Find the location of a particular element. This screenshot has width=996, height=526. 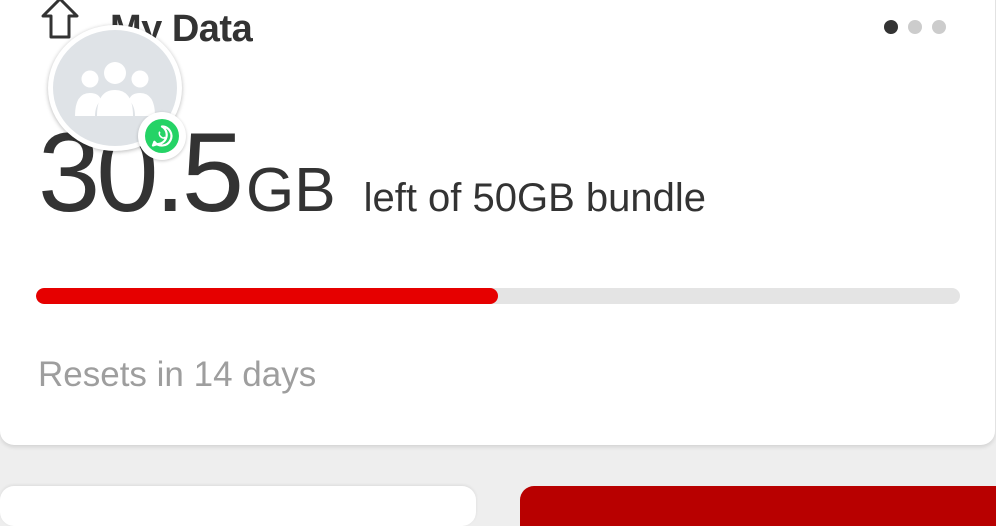

carousel-indicator is located at coordinates (915, 27).